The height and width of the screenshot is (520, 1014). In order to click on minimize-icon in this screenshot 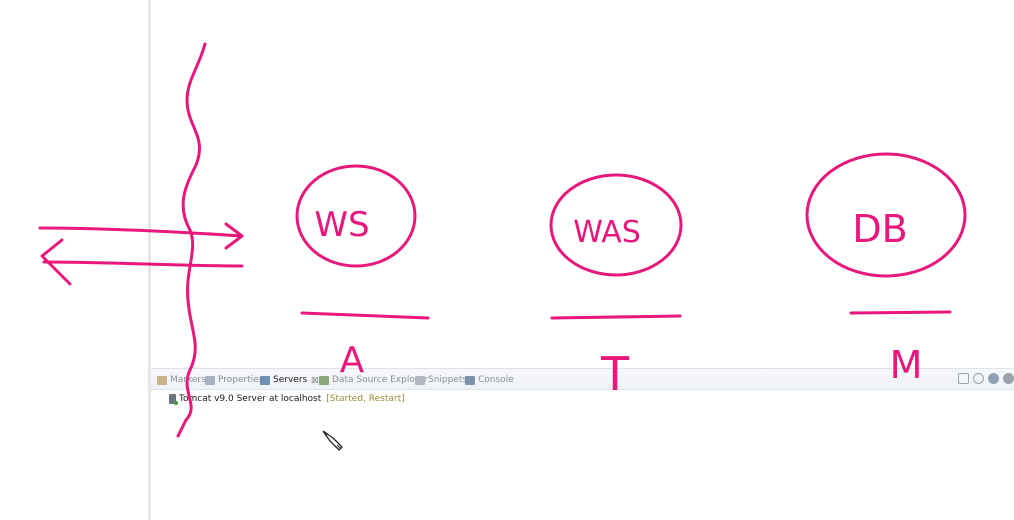, I will do `click(963, 378)`.